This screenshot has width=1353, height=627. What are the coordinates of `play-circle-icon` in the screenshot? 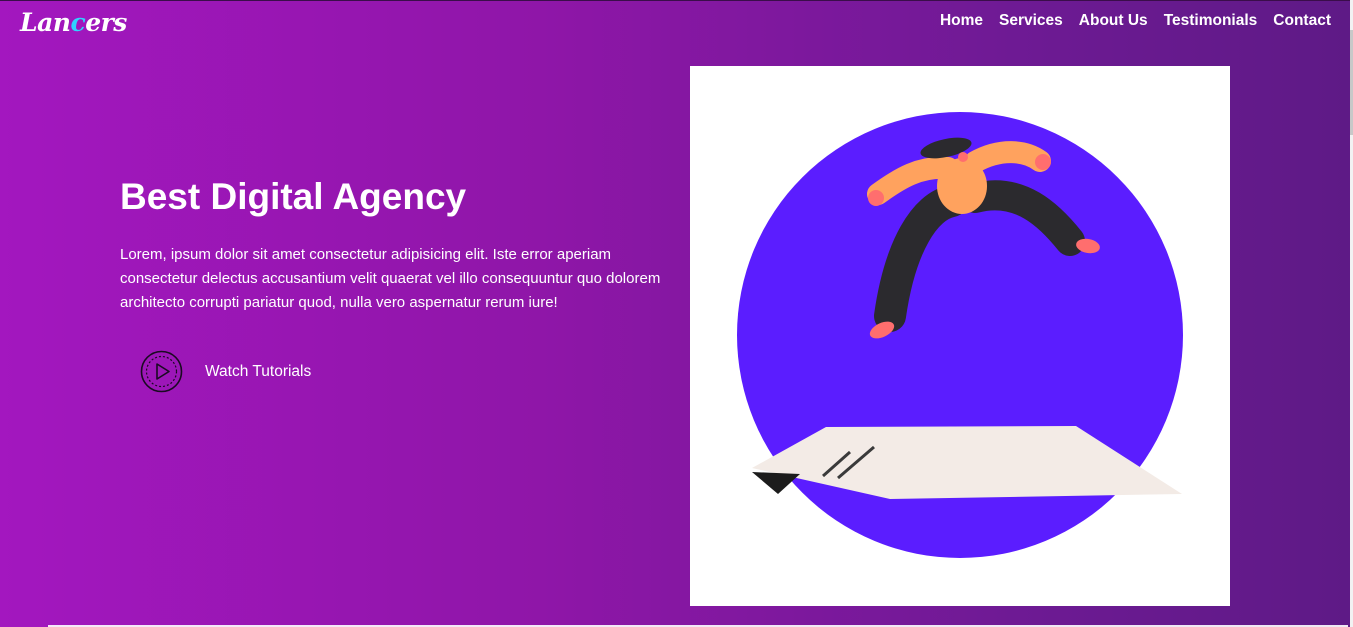 It's located at (161, 371).